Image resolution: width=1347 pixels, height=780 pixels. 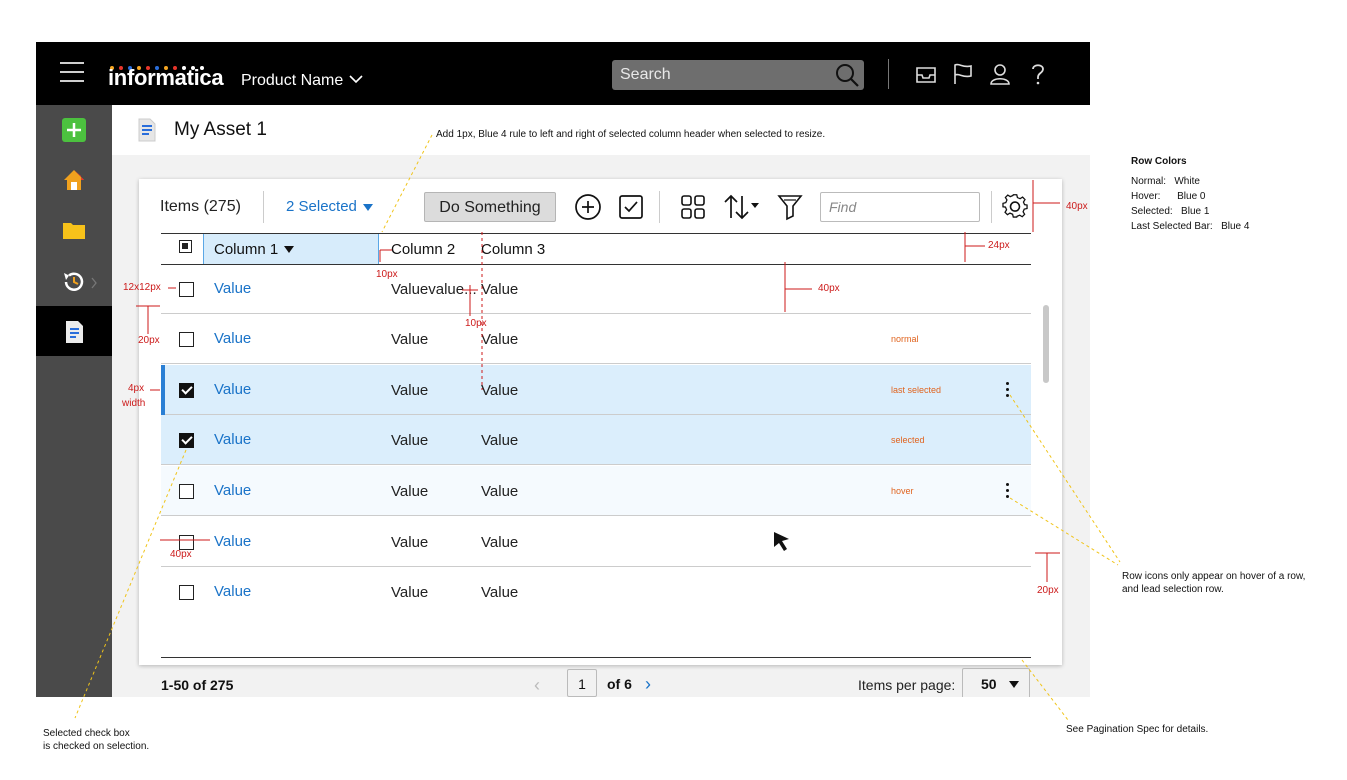 What do you see at coordinates (907, 685) in the screenshot?
I see `items-per-page-label: Items per page:` at bounding box center [907, 685].